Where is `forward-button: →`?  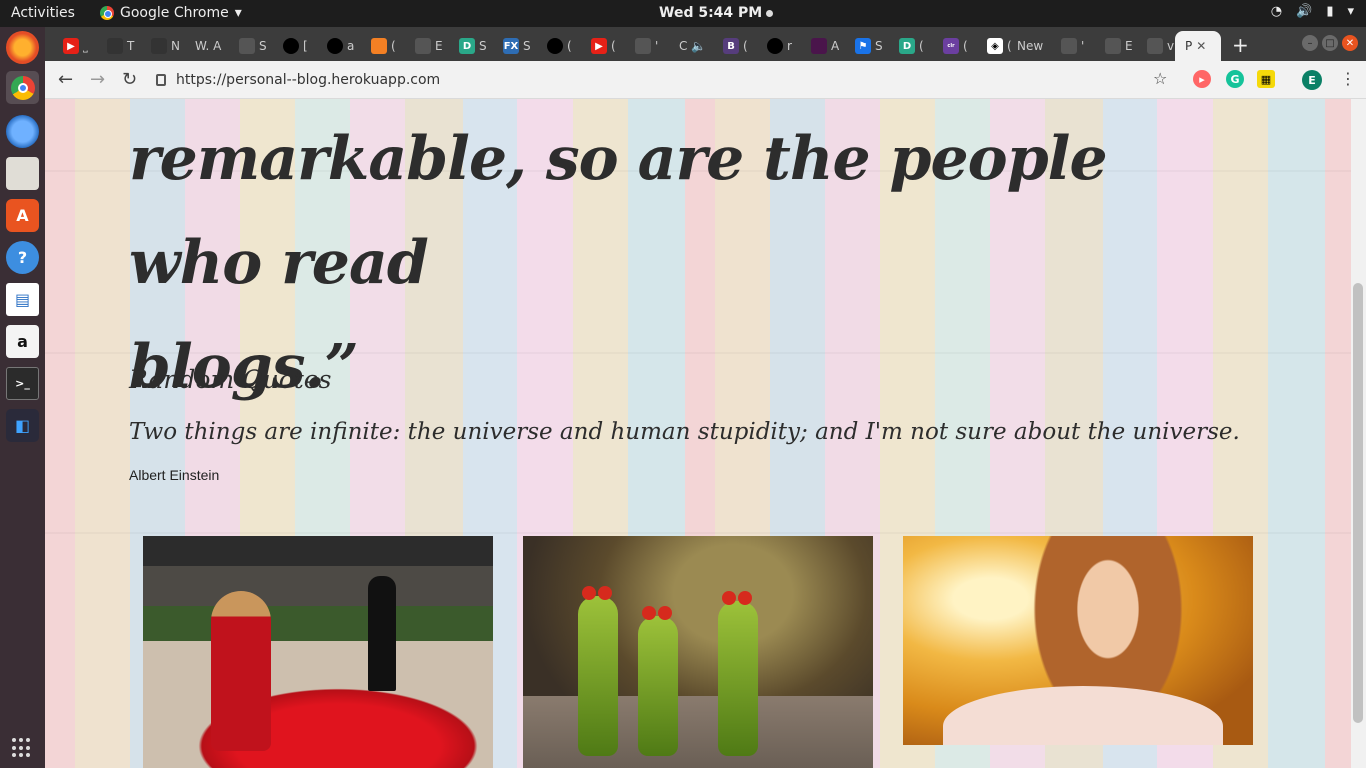 forward-button: → is located at coordinates (97, 79).